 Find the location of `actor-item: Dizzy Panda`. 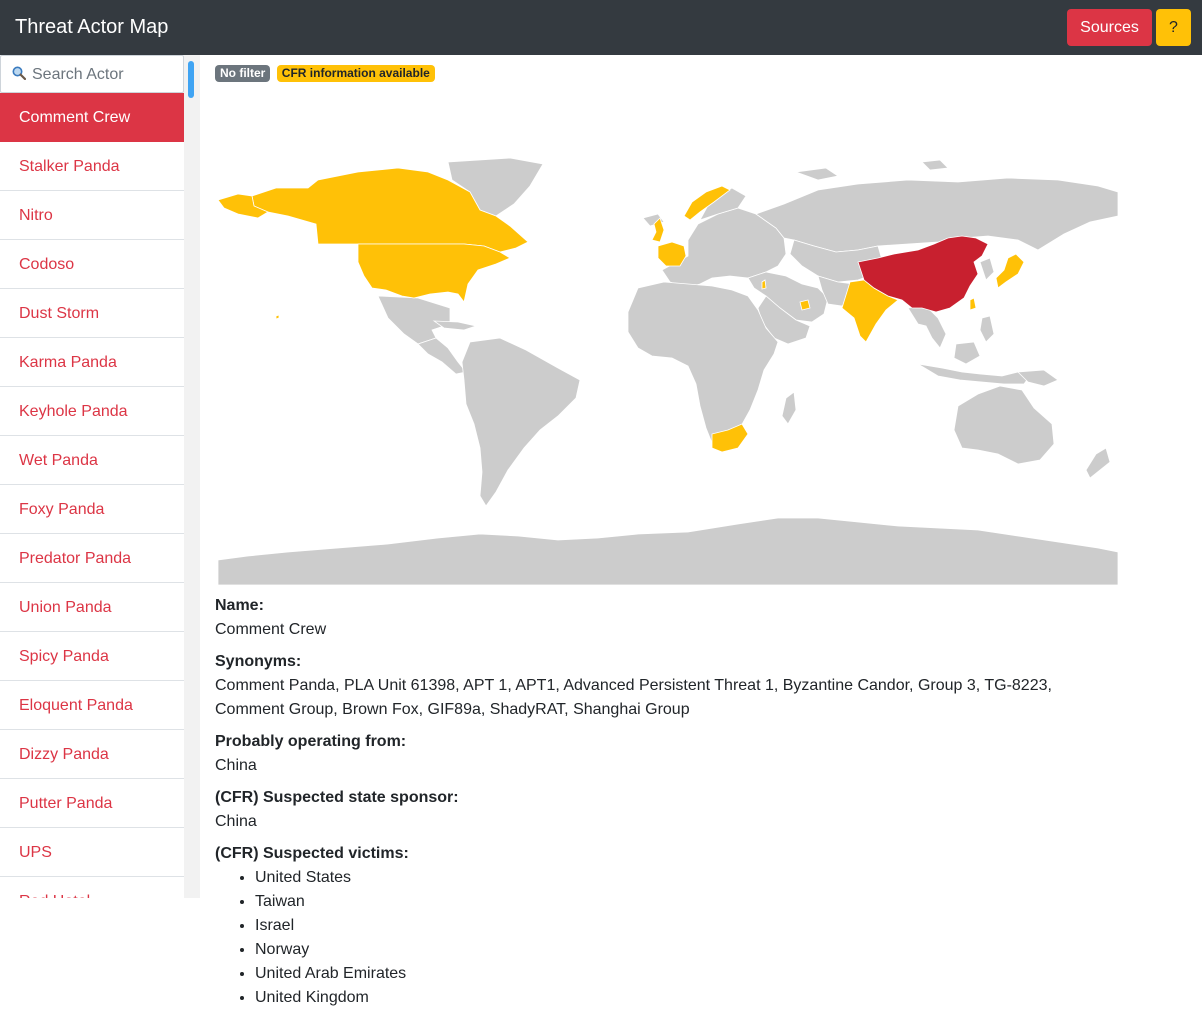

actor-item: Dizzy Panda is located at coordinates (92, 754).